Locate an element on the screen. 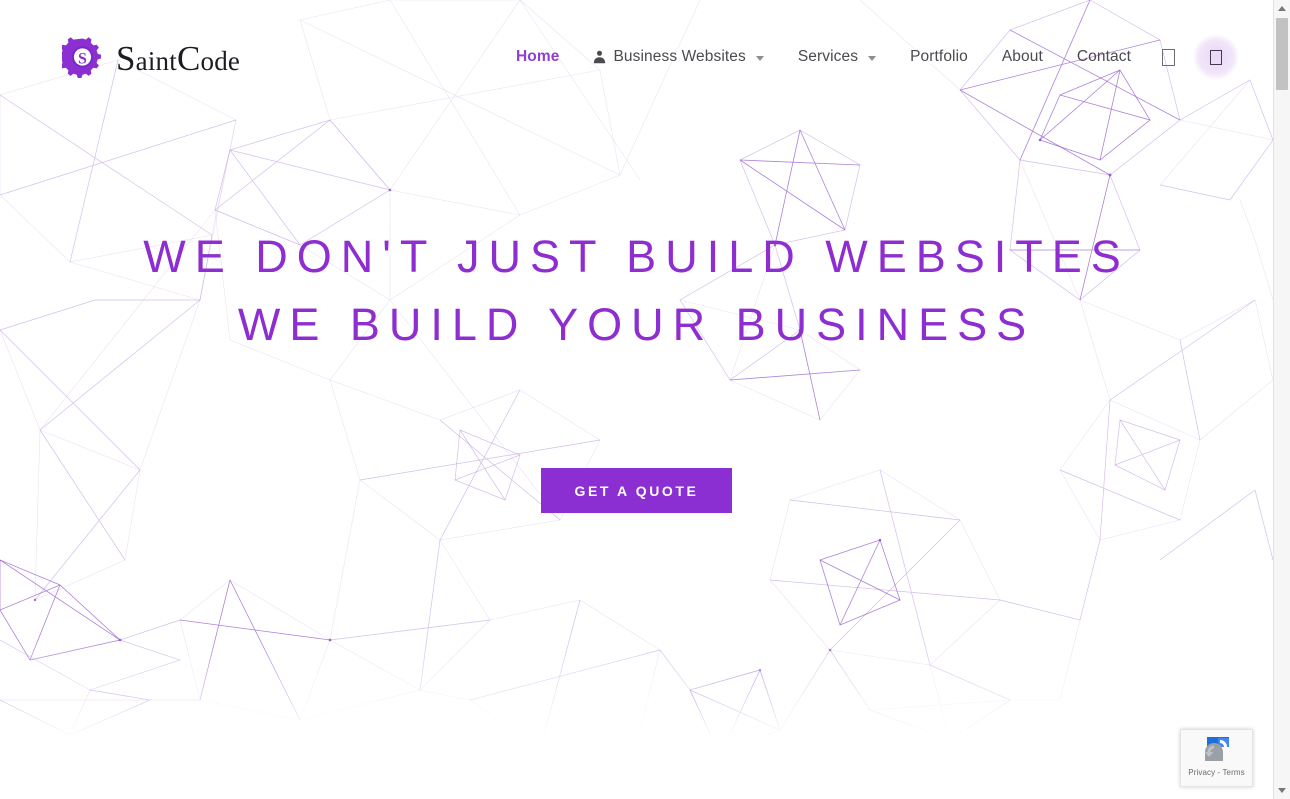 The height and width of the screenshot is (799, 1290). nav-label-portfolio: Portfolio is located at coordinates (939, 56).